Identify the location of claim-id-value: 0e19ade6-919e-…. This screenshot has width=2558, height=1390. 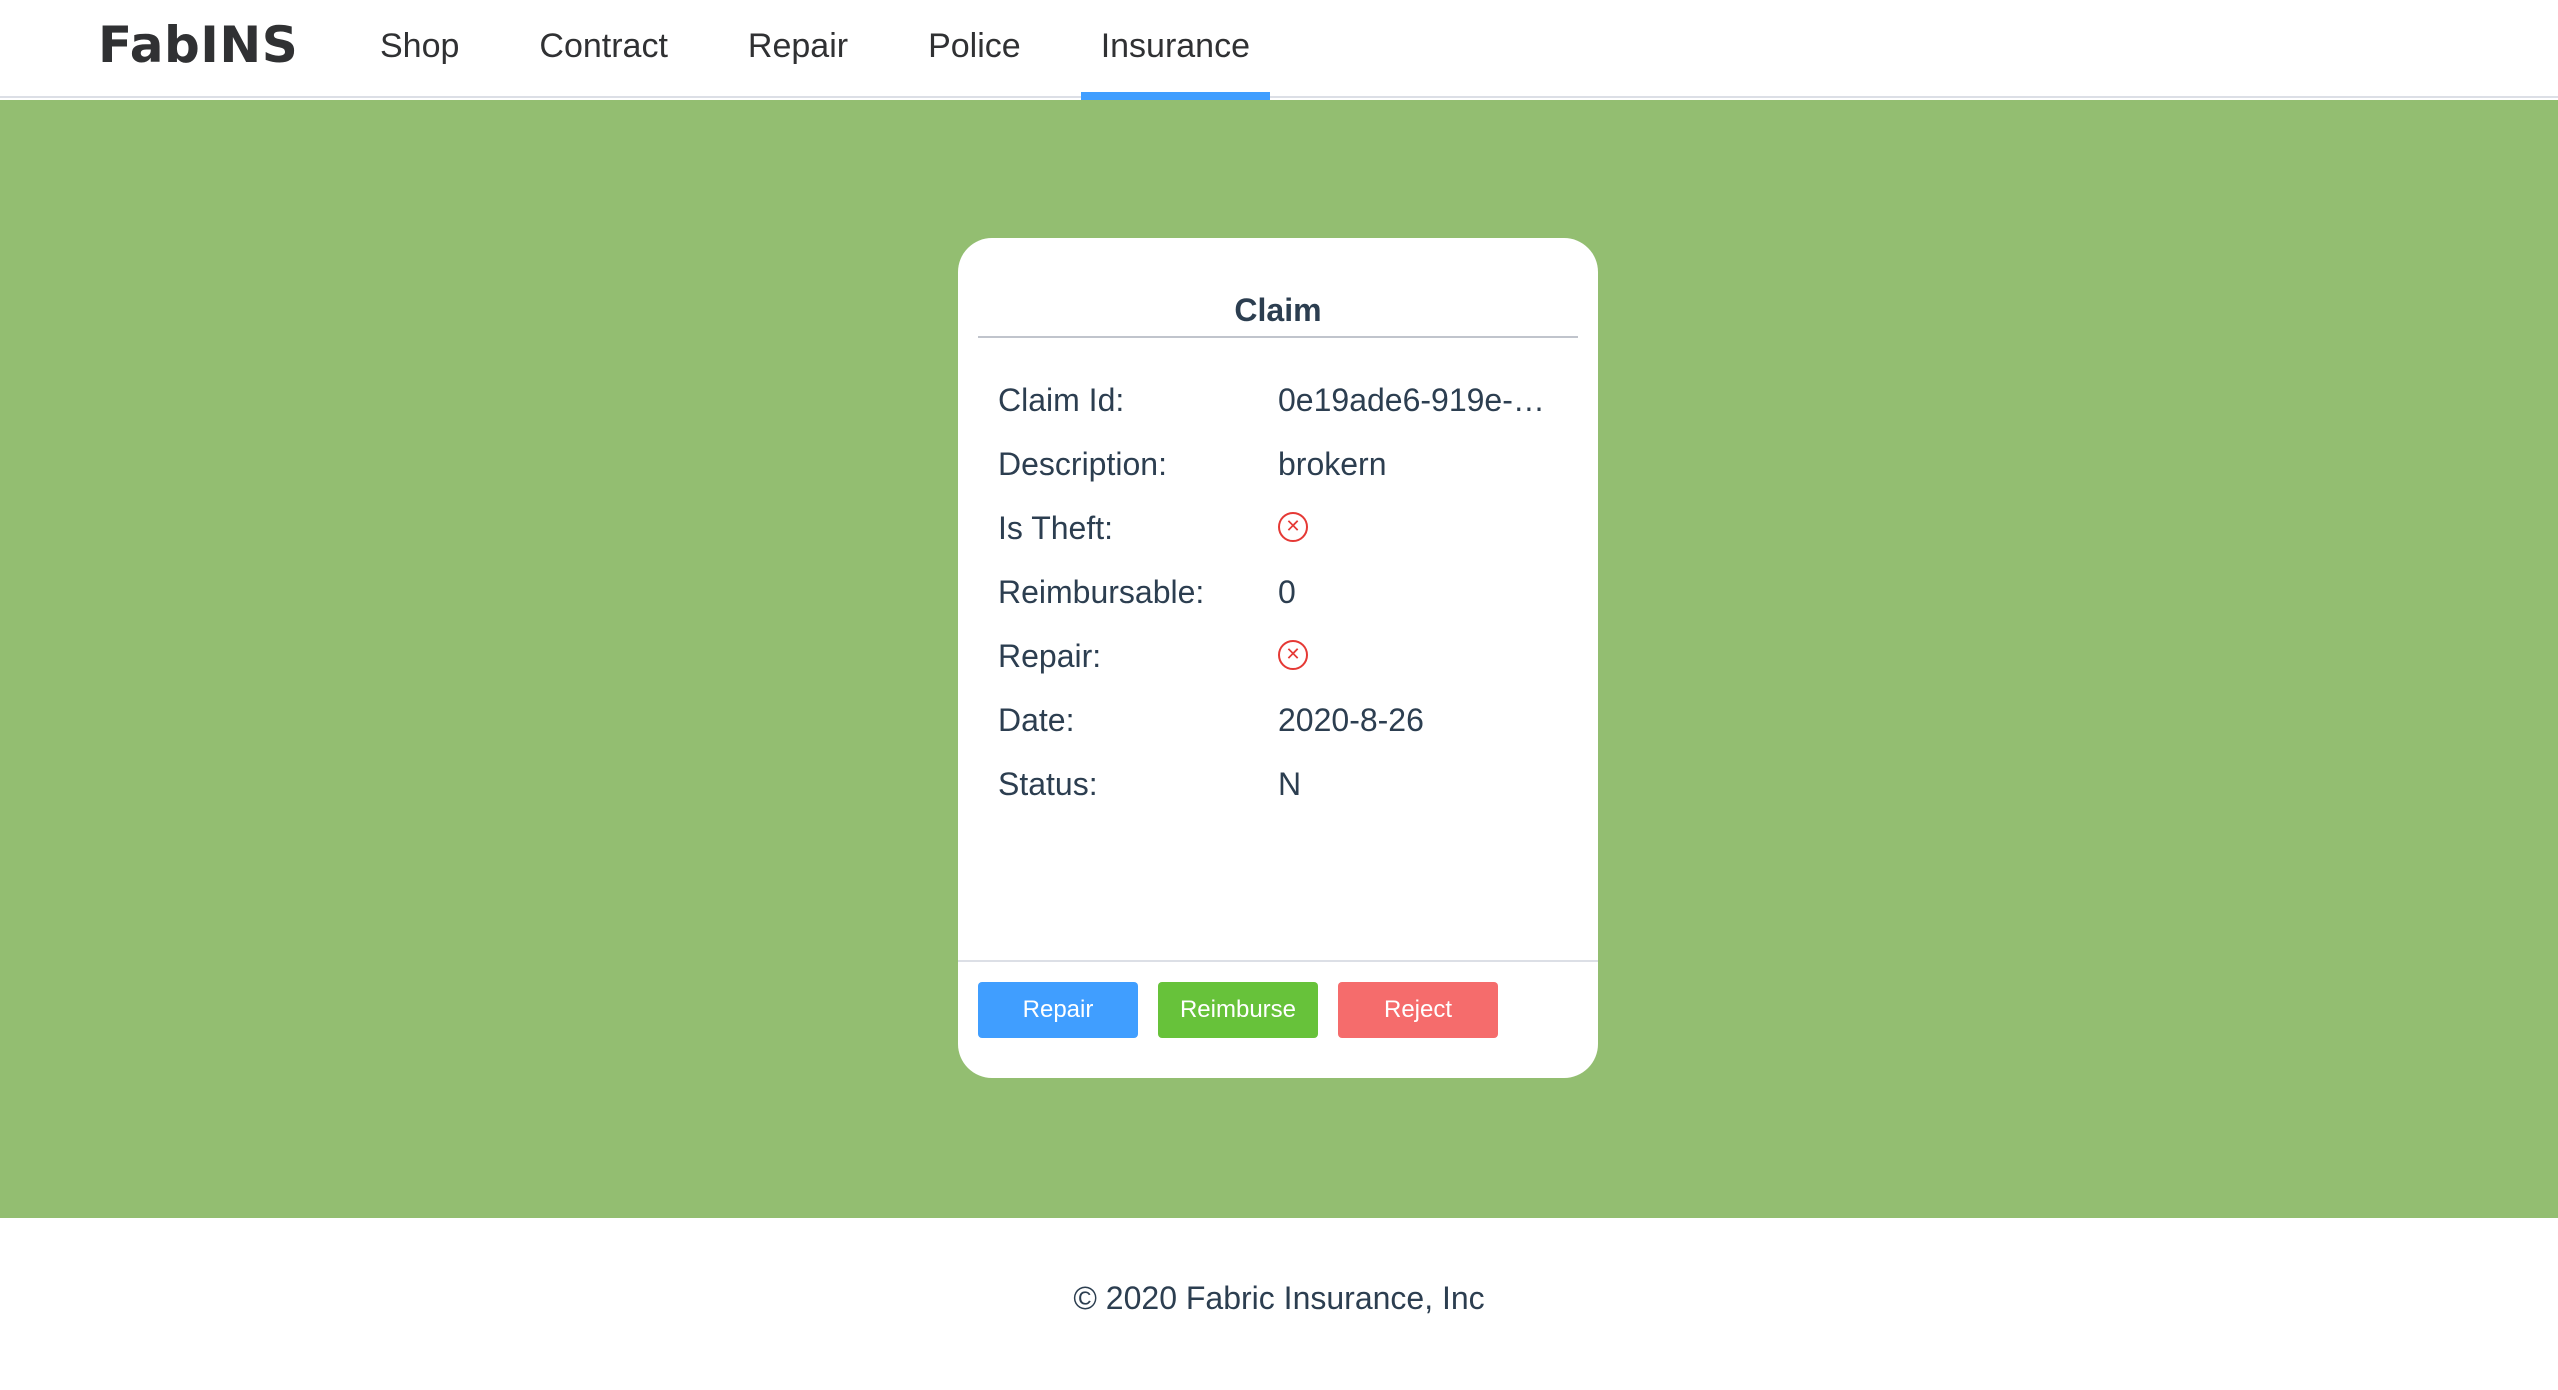
(1411, 399).